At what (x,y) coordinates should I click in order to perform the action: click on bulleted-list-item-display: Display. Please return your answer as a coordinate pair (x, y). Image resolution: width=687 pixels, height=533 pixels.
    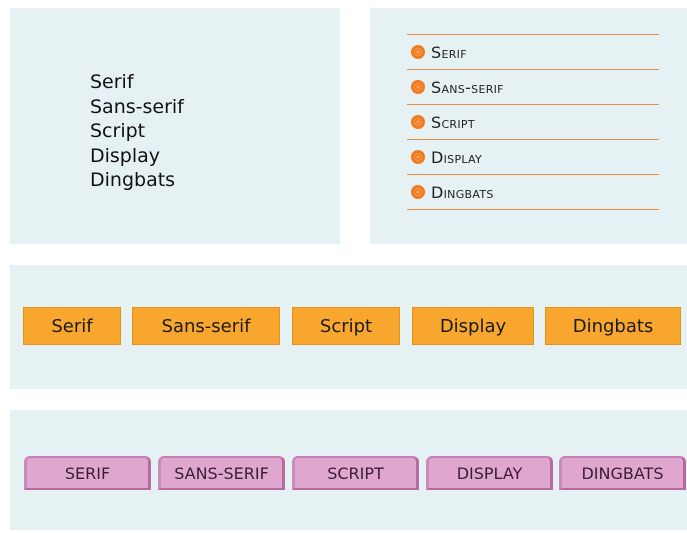
    Looking at the image, I should click on (533, 157).